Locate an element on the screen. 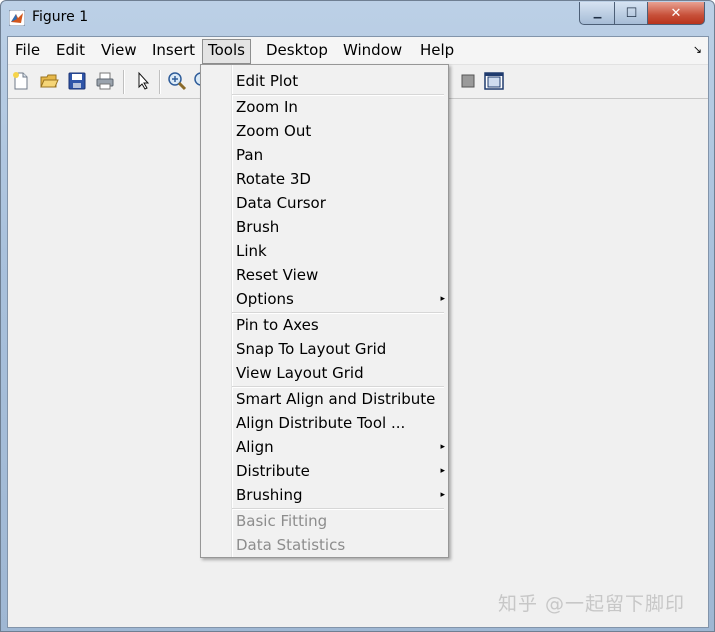 Image resolution: width=715 pixels, height=632 pixels. print-icon is located at coordinates (105, 81).